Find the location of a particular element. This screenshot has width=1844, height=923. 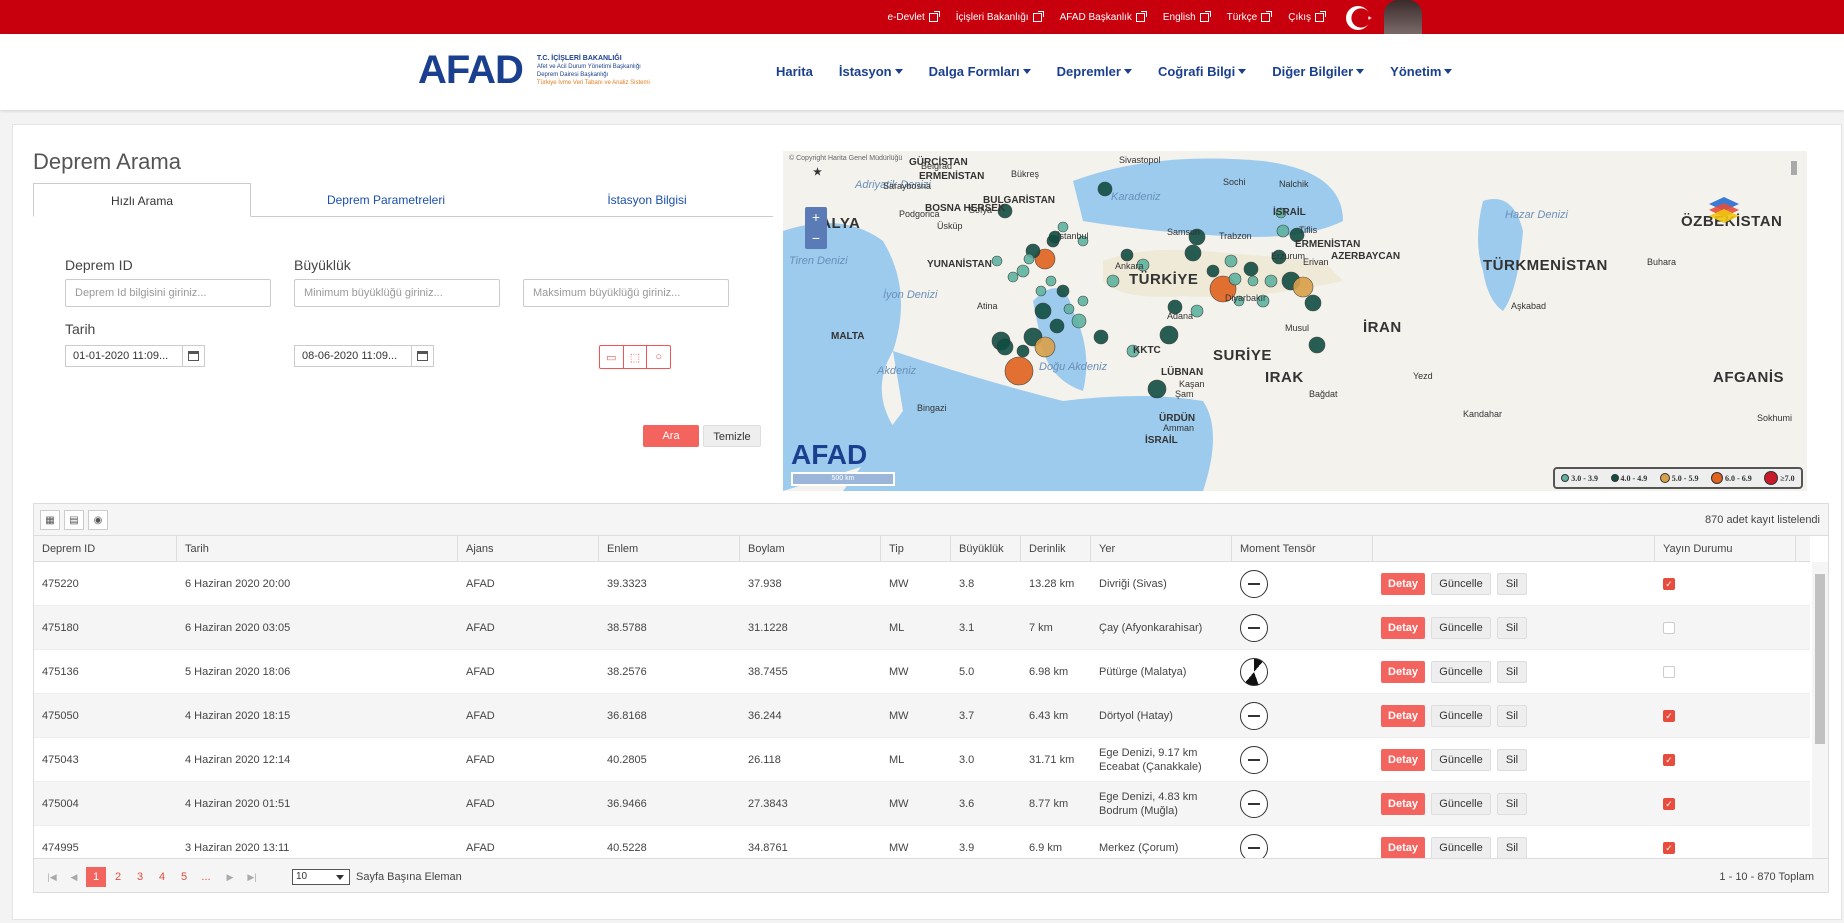

col-tarih: Tarih is located at coordinates (317, 549).